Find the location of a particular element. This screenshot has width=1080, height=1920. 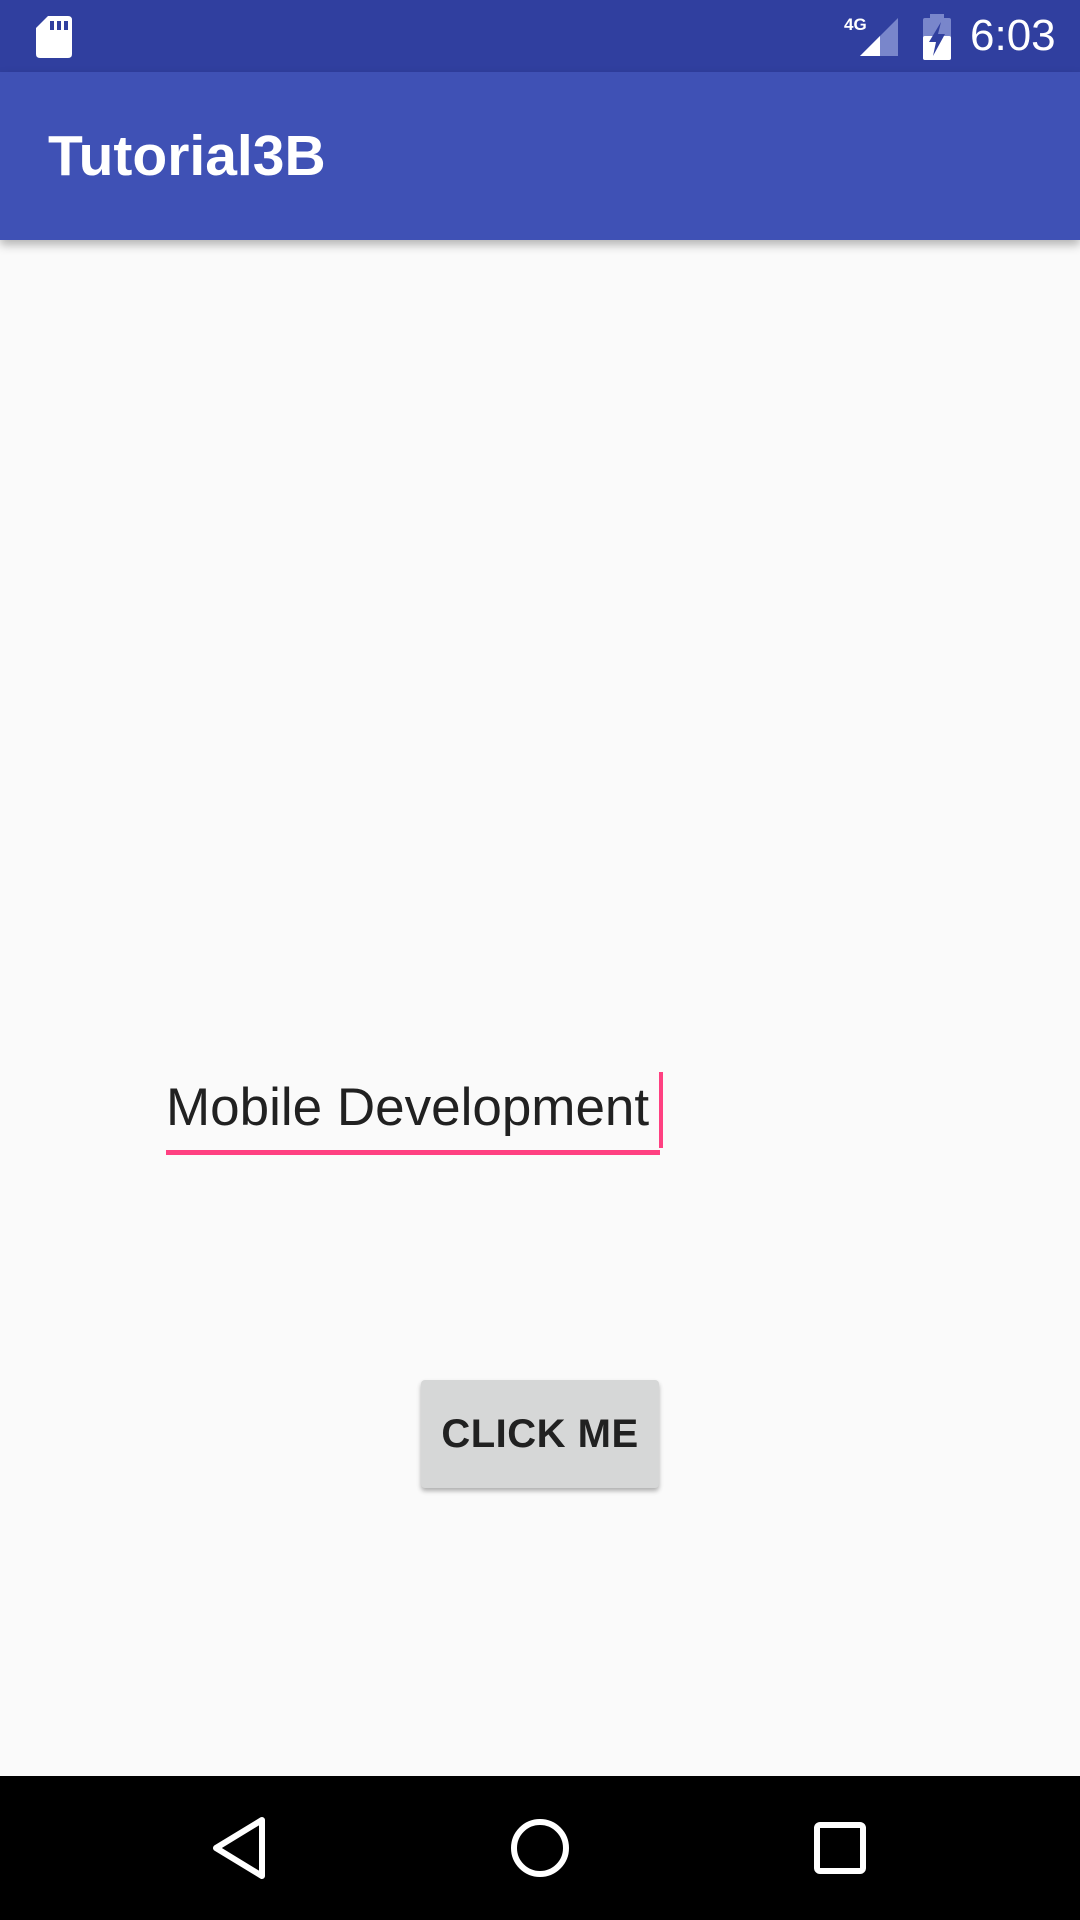

text-input-field: Mobile Development is located at coordinates (414, 1110).